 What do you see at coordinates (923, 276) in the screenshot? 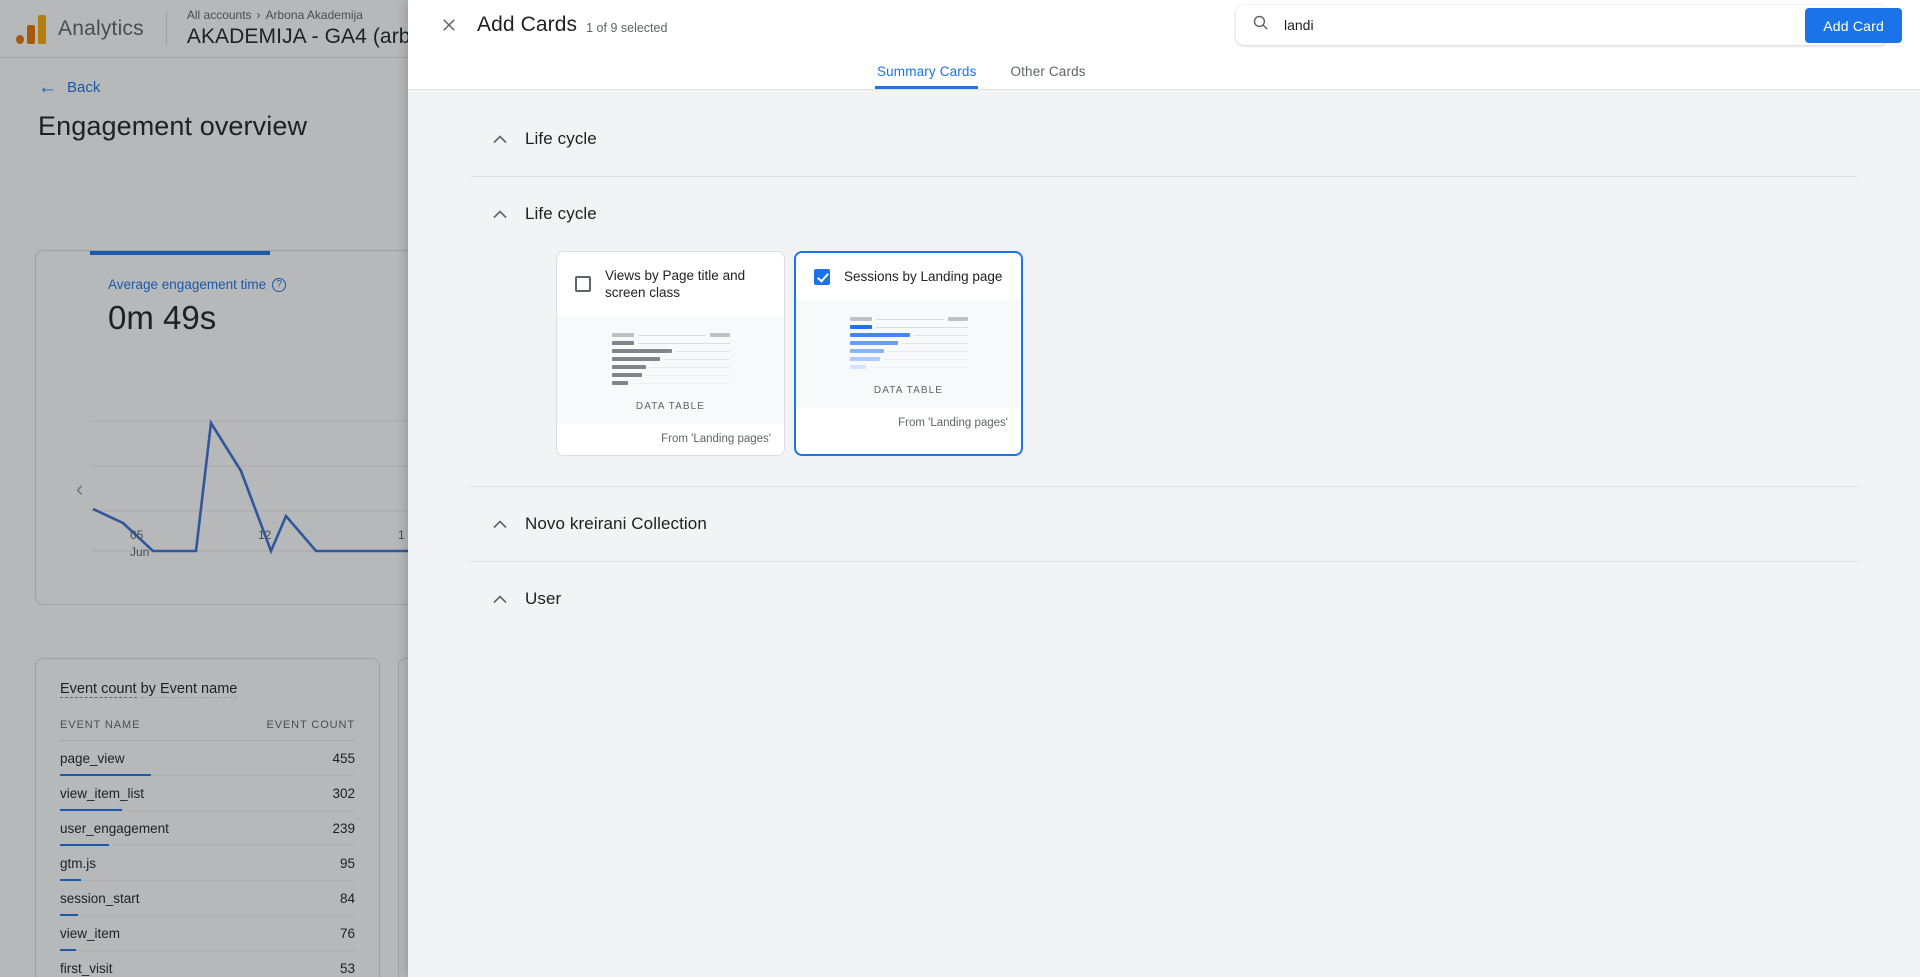
I see `card-title: Sessions by Landing page` at bounding box center [923, 276].